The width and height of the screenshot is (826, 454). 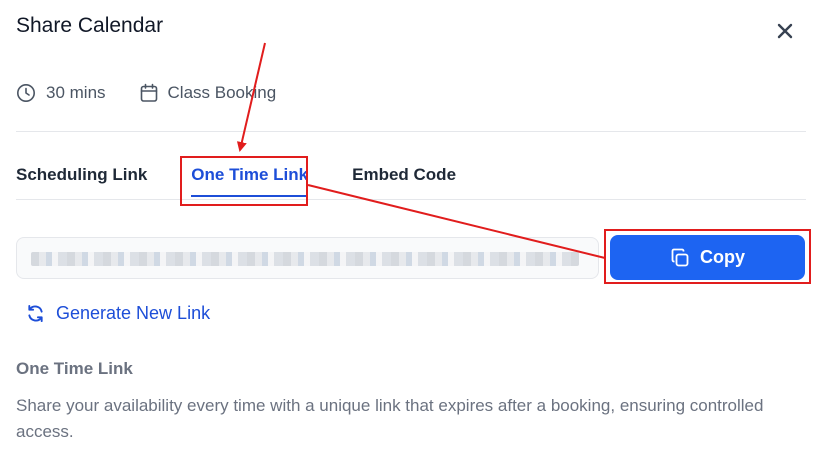 I want to click on close-icon, so click(x=785, y=31).